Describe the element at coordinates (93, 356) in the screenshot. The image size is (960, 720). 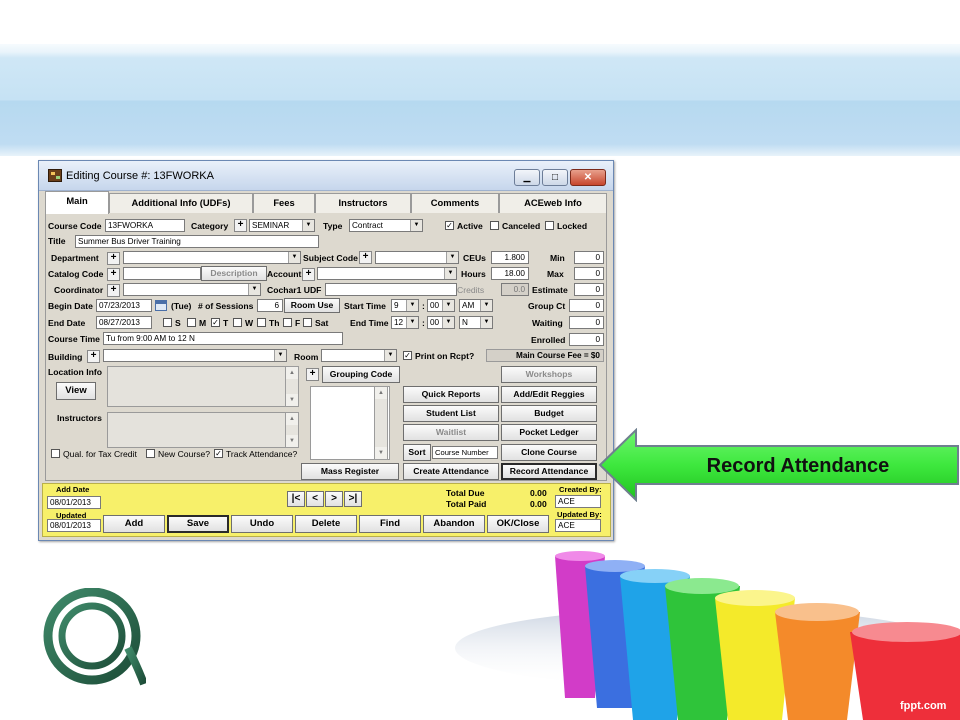
I see `building-add-button: +` at that location.